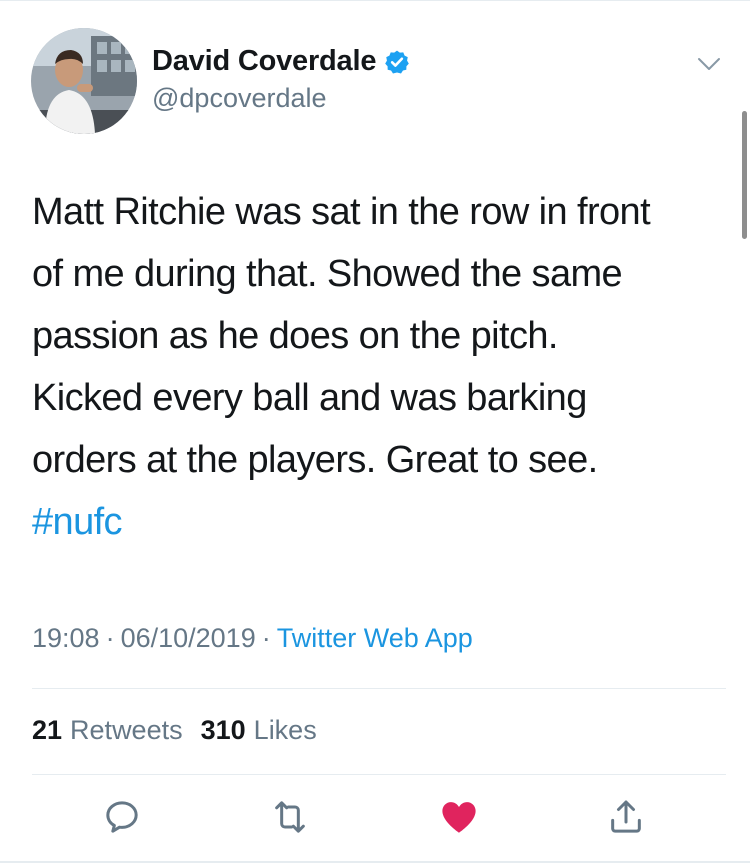  I want to click on retweet-button, so click(290, 817).